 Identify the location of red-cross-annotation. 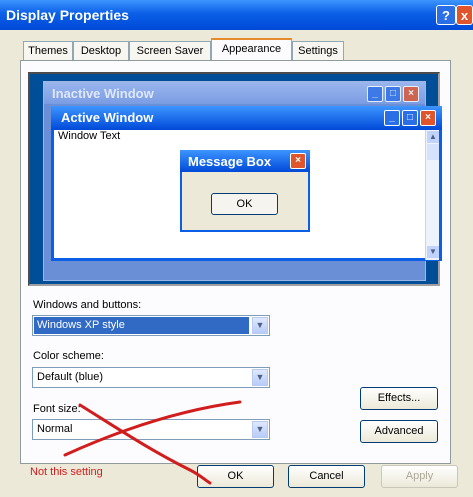
(152, 442).